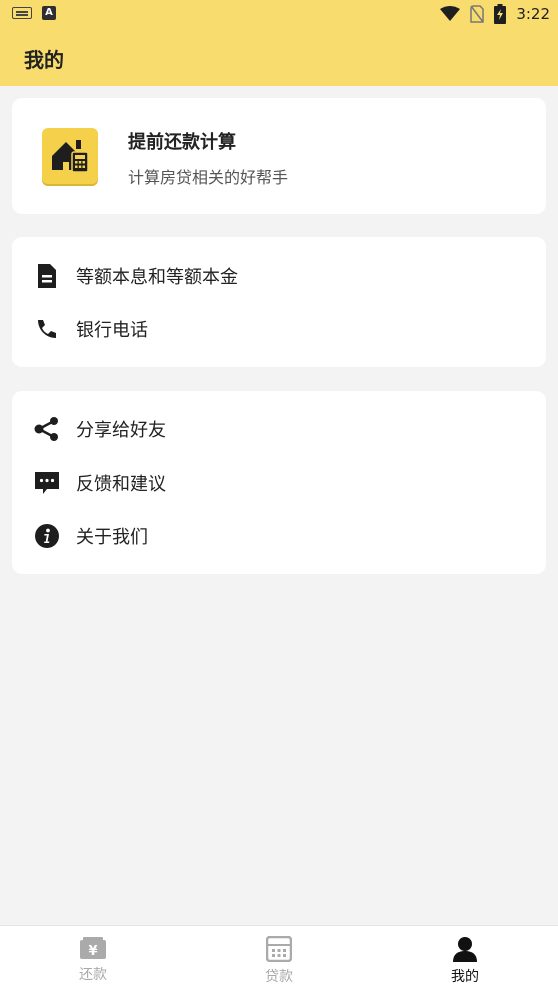  What do you see at coordinates (450, 13) in the screenshot?
I see `wifi-icon` at bounding box center [450, 13].